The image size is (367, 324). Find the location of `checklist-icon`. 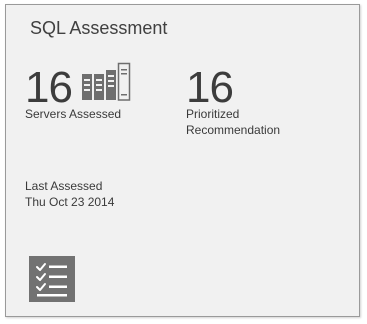

checklist-icon is located at coordinates (52, 279).